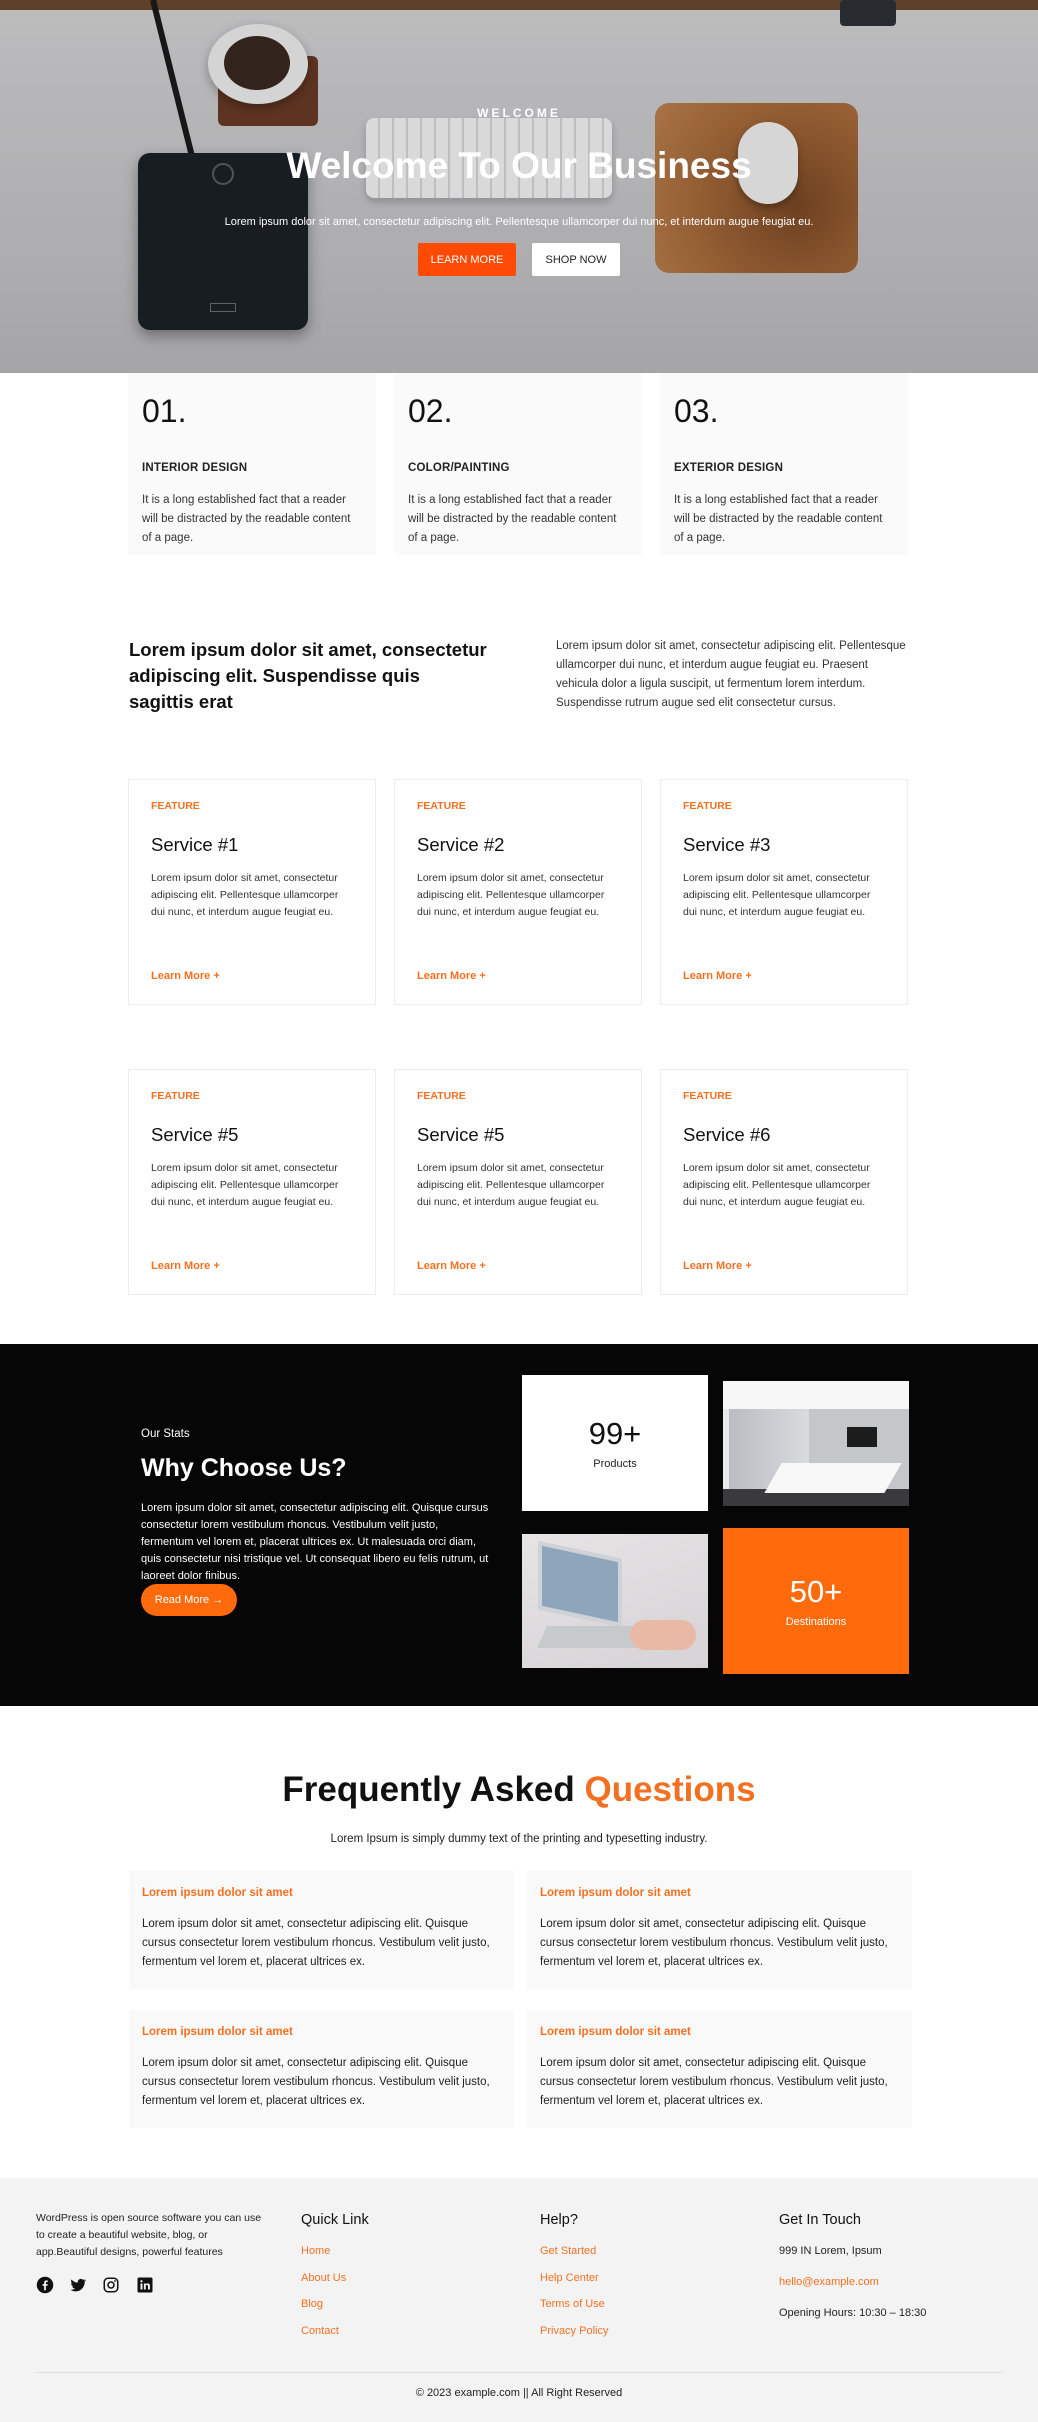 This screenshot has width=1038, height=2422. I want to click on destinations-stat: 50+ Destinations, so click(816, 1601).